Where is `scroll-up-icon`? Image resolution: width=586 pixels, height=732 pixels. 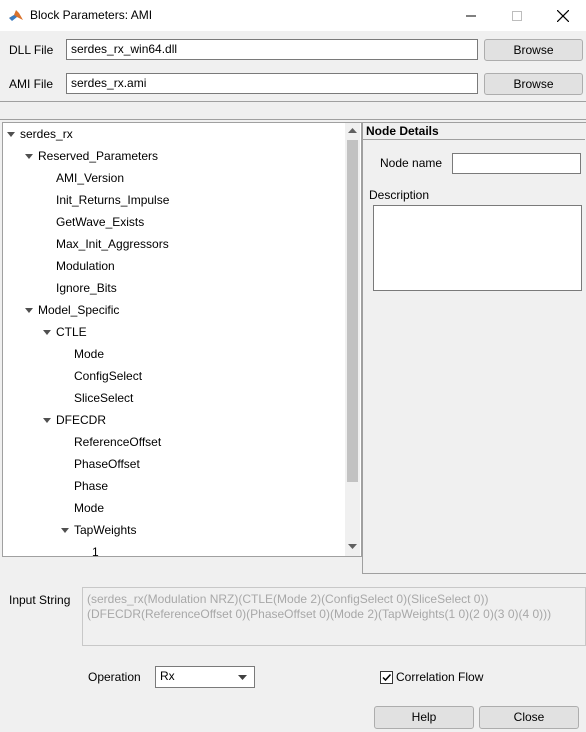 scroll-up-icon is located at coordinates (352, 130).